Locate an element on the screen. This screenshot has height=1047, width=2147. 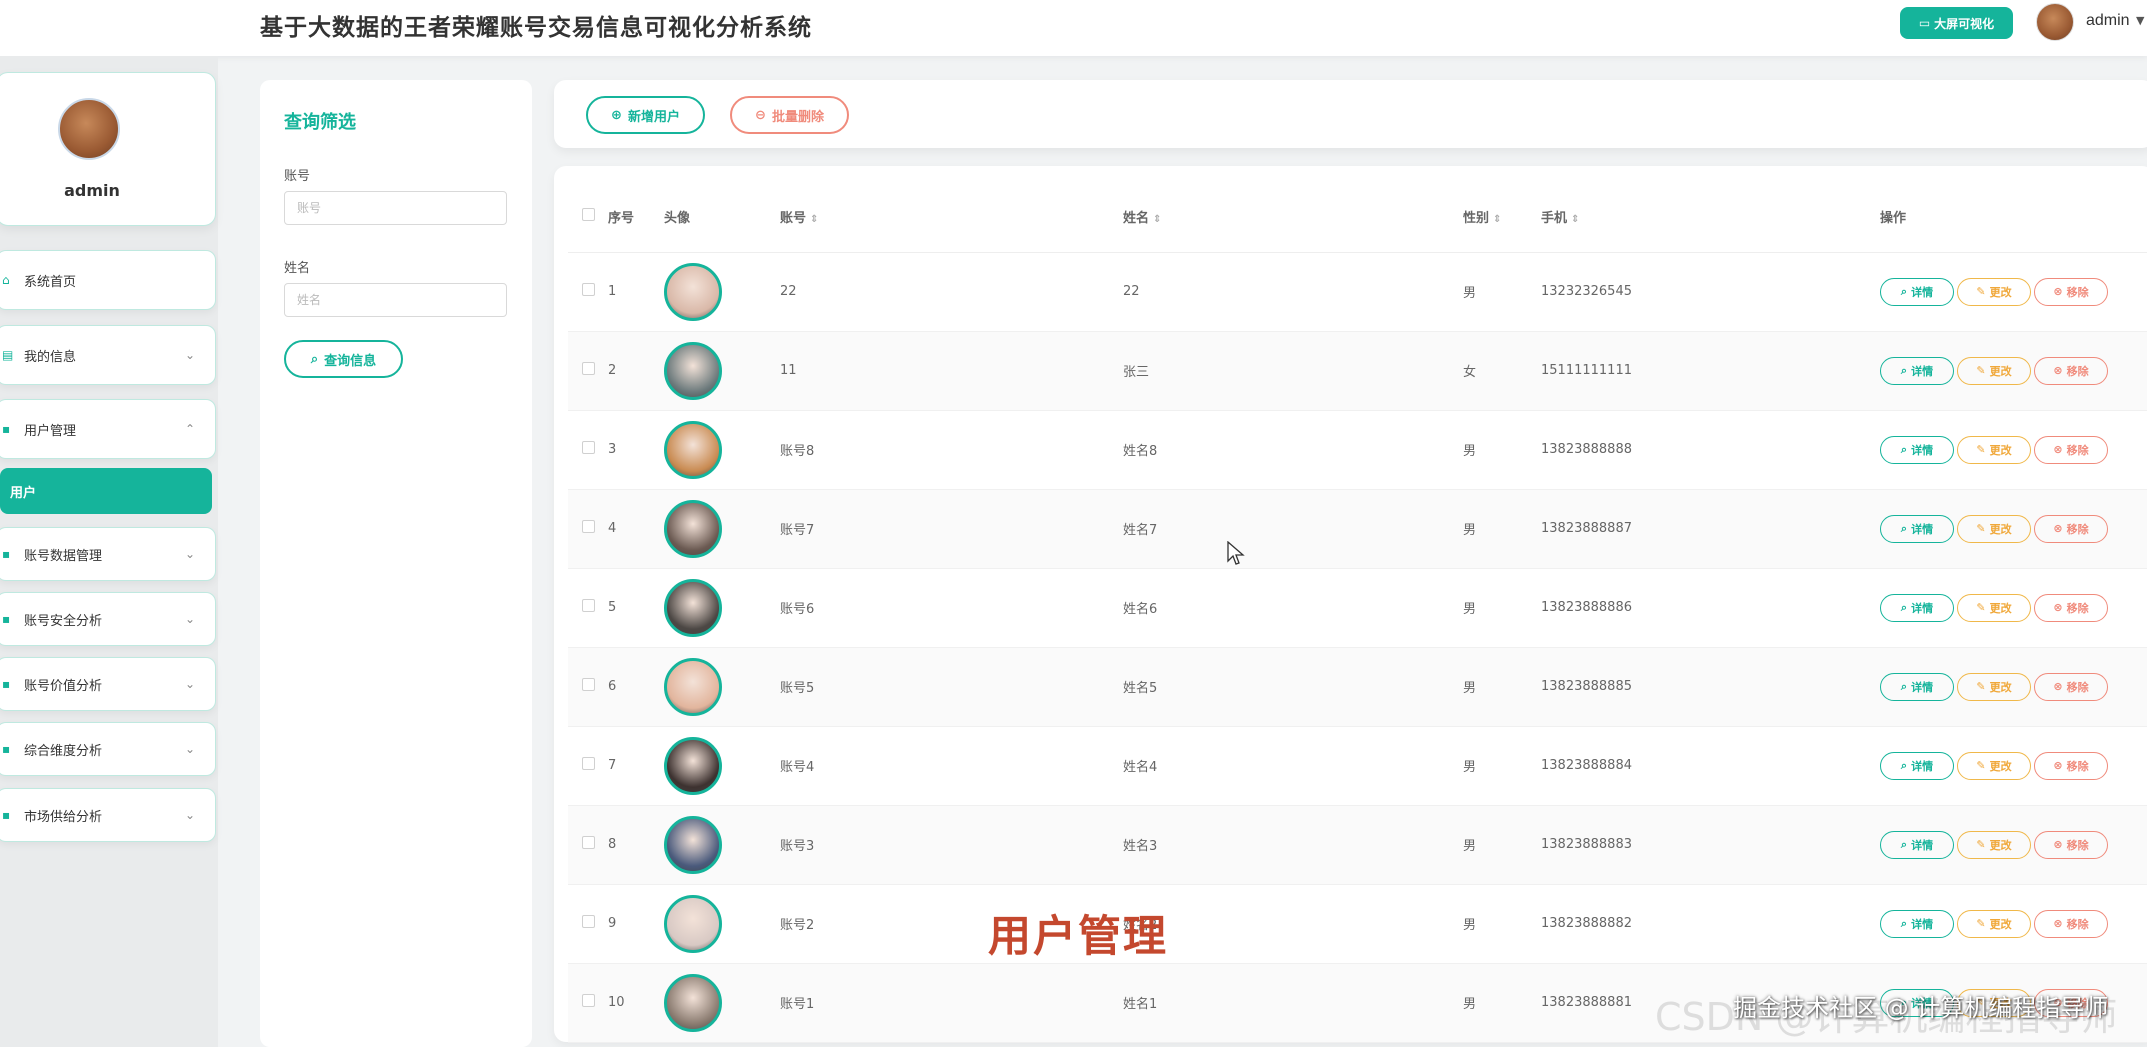
row-phone: 13823888887 is located at coordinates (1710, 529).